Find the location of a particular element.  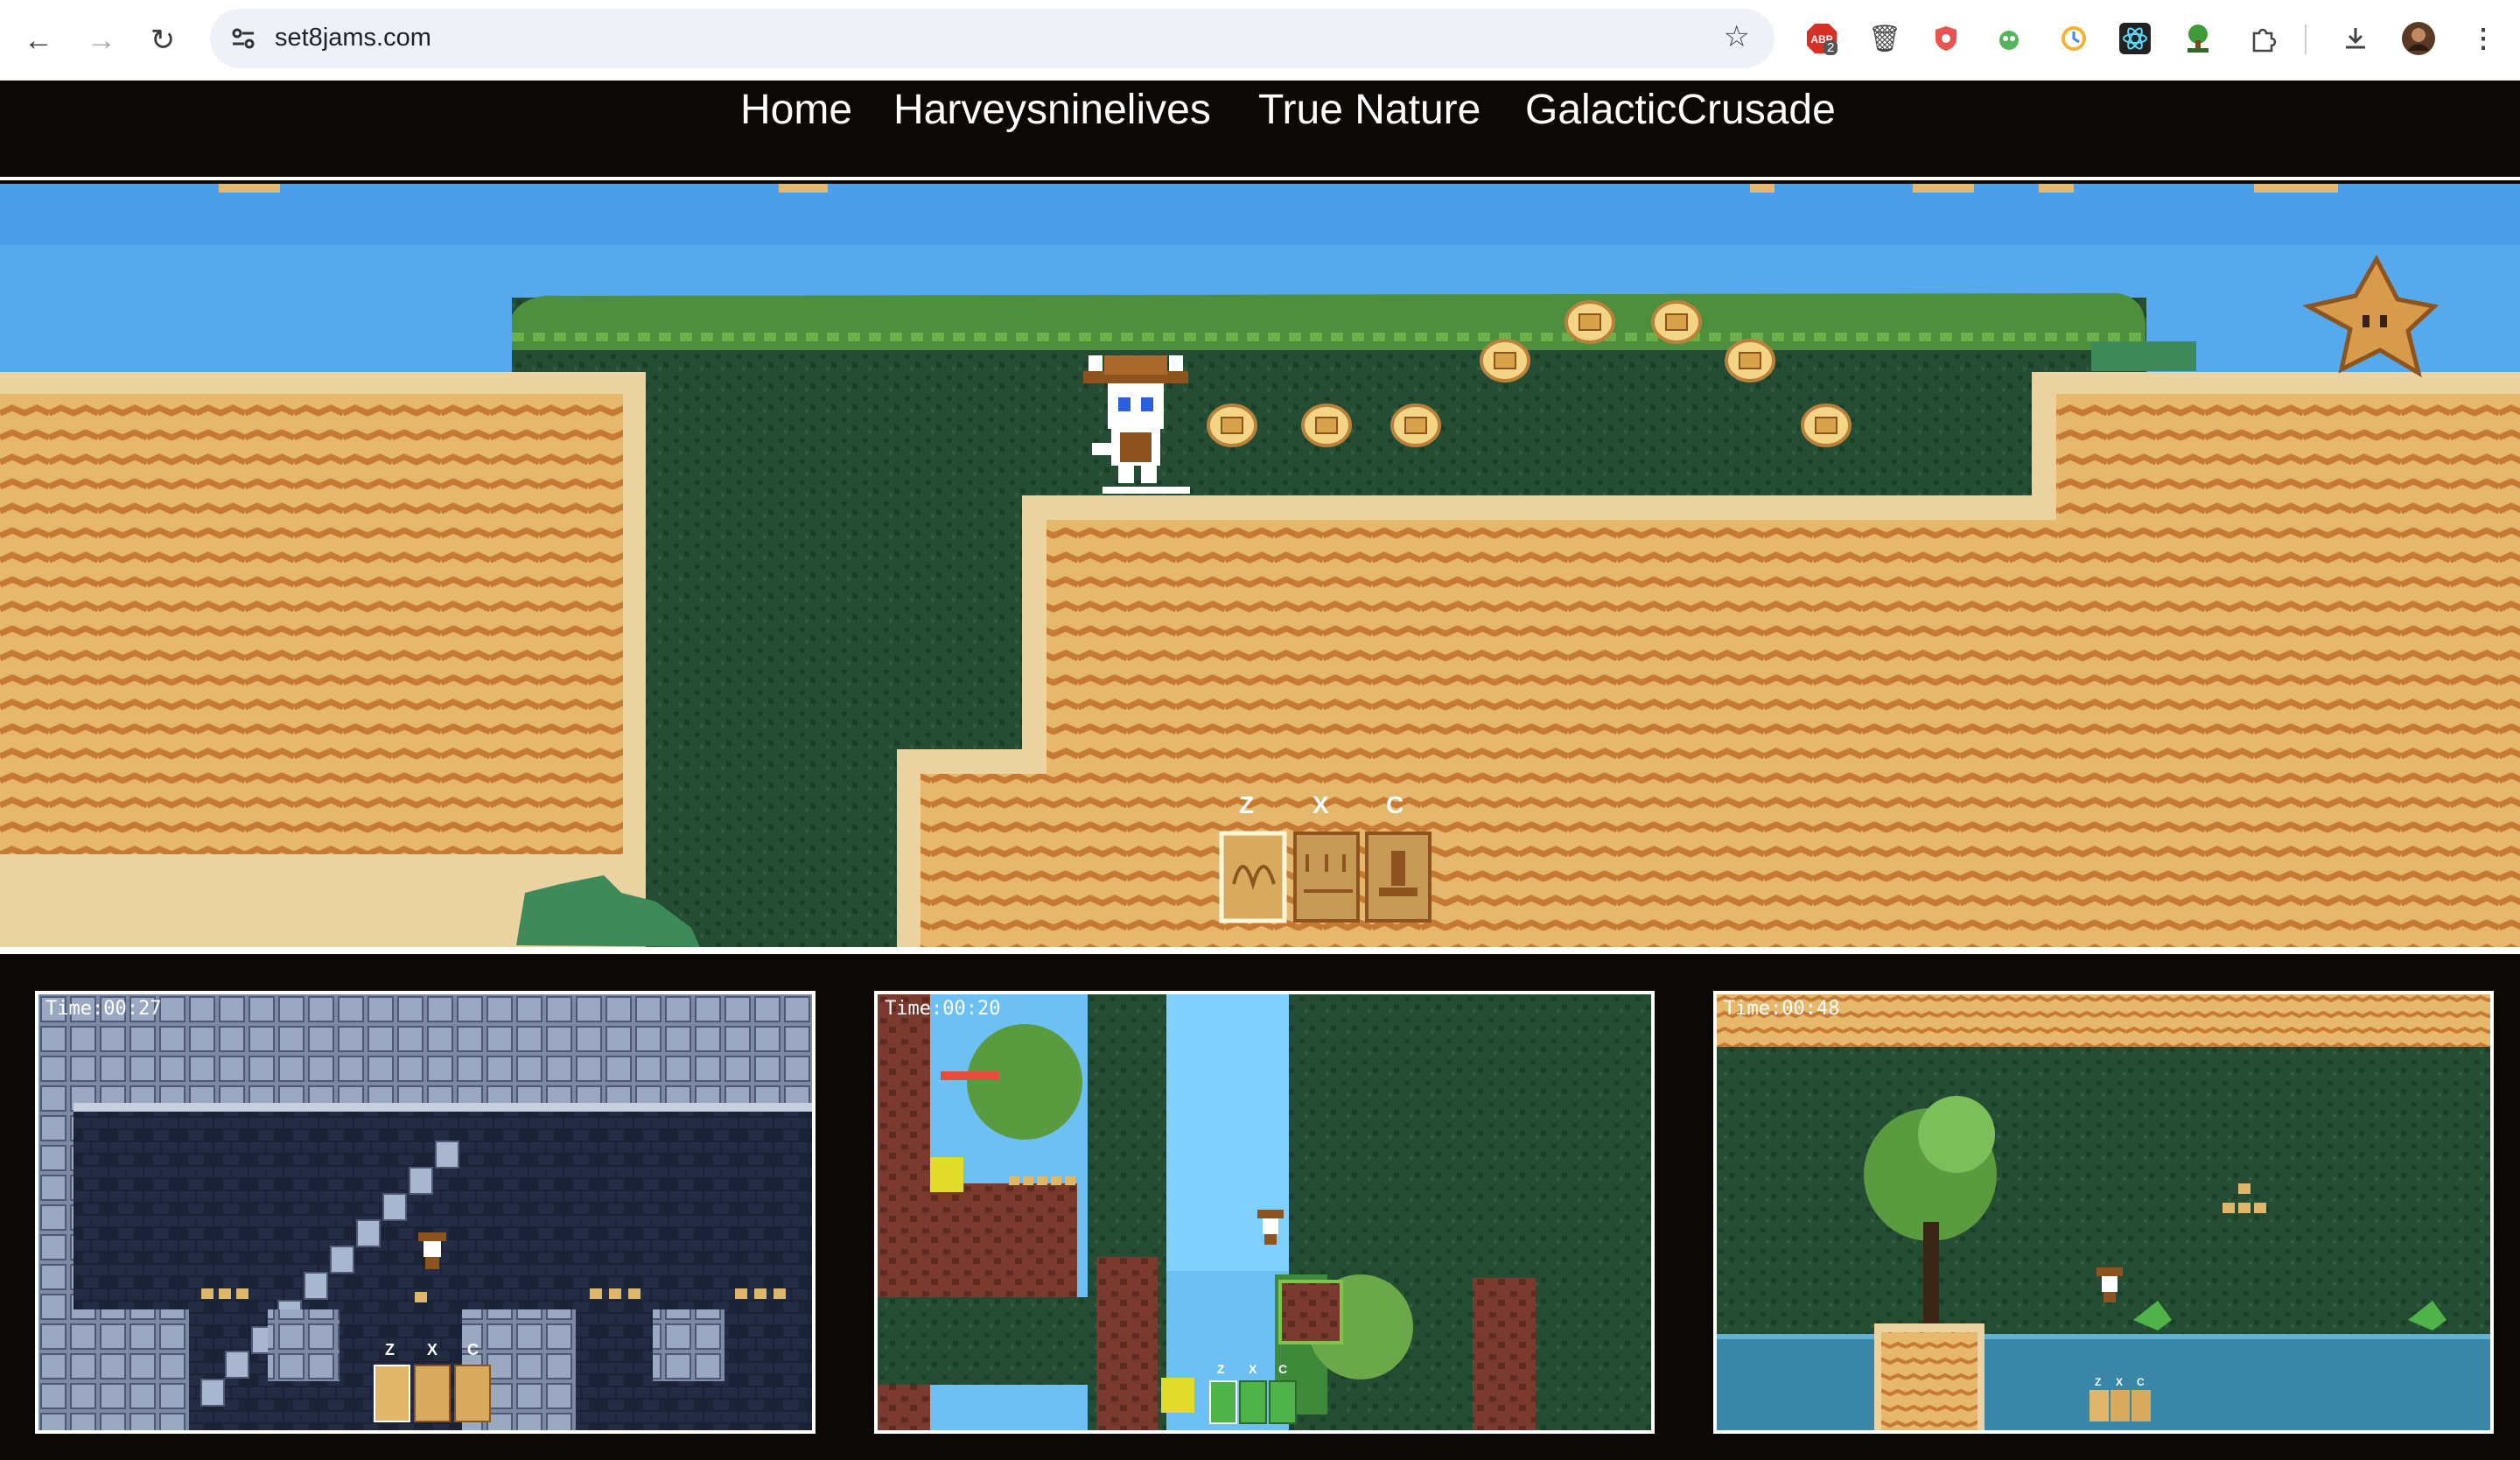

clock-icon is located at coordinates (2073, 39).